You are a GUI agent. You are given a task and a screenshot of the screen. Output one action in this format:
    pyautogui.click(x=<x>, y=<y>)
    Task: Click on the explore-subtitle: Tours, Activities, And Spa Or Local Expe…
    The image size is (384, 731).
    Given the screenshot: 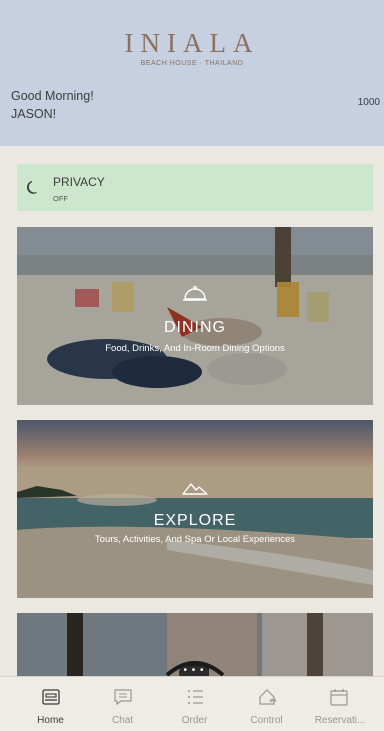 What is the action you would take?
    pyautogui.click(x=195, y=539)
    